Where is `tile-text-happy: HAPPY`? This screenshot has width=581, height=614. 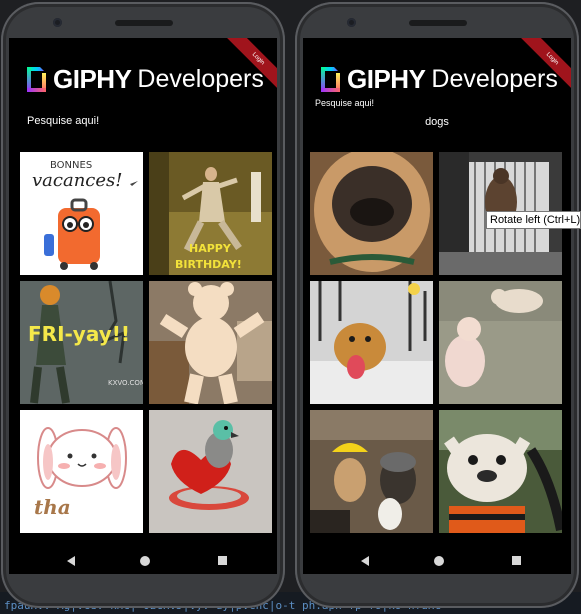 tile-text-happy: HAPPY is located at coordinates (210, 248).